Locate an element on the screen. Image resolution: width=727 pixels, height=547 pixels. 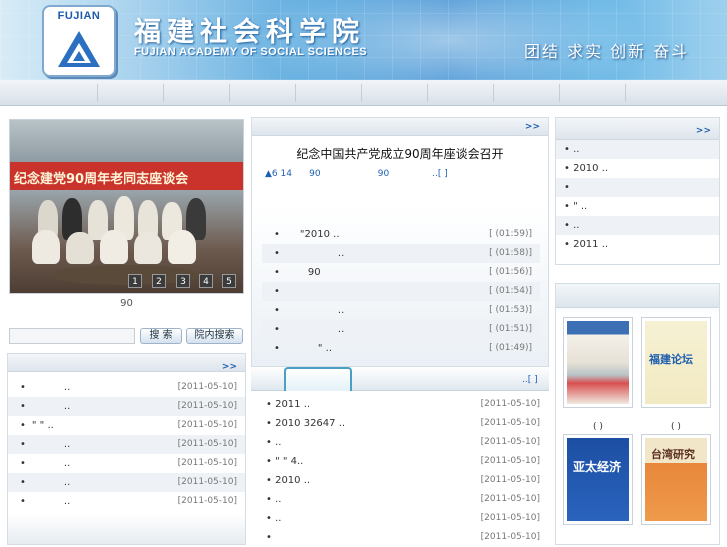
slide-banner-text: 纪念建党90周年老同志座谈会 is located at coordinates (101, 179).